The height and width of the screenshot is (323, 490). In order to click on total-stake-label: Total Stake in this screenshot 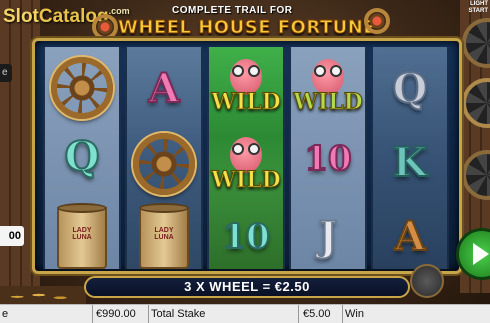, I will do `click(178, 314)`.